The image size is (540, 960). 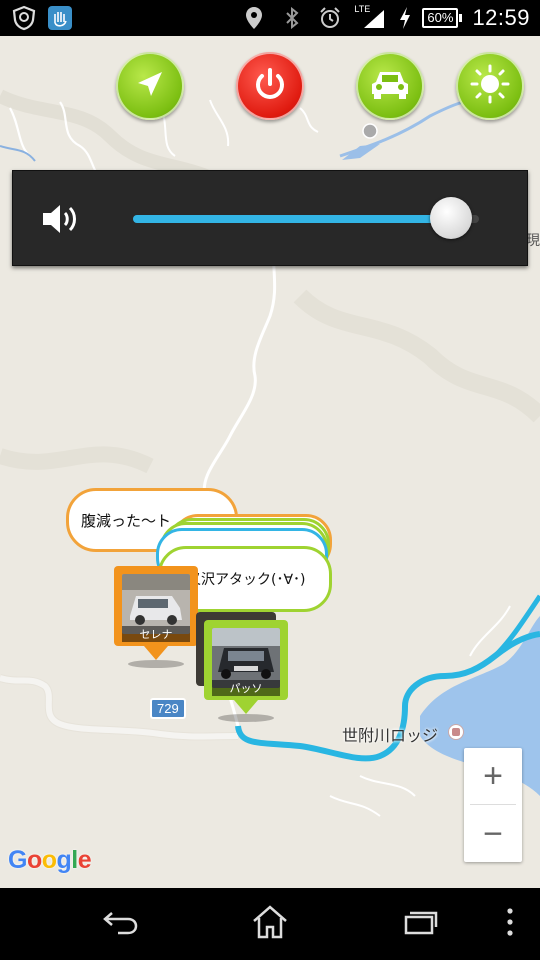 I want to click on battery-percent: 60%, so click(x=440, y=18).